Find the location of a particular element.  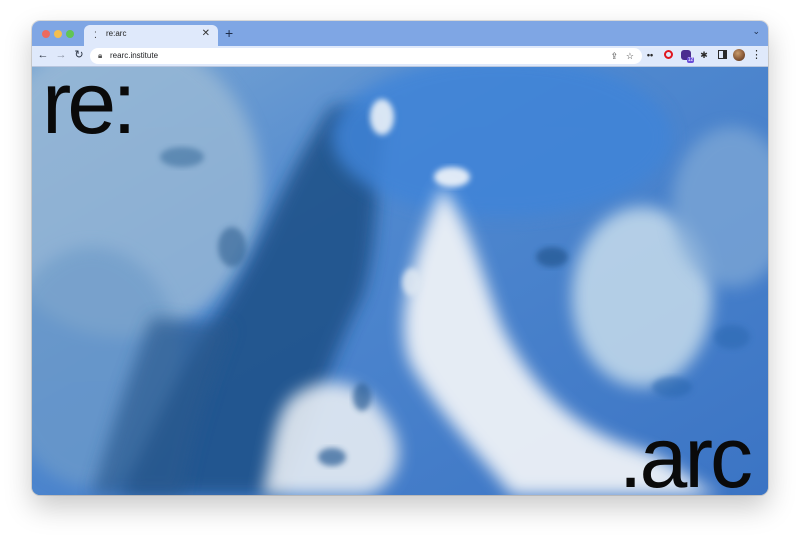

minimize-window-button is located at coordinates (58, 34).